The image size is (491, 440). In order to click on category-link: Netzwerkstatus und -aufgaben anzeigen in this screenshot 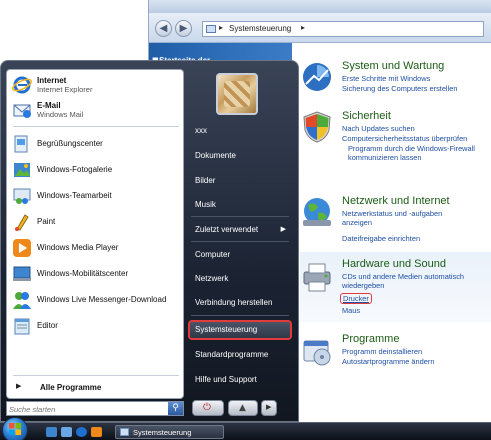, I will do `click(404, 218)`.